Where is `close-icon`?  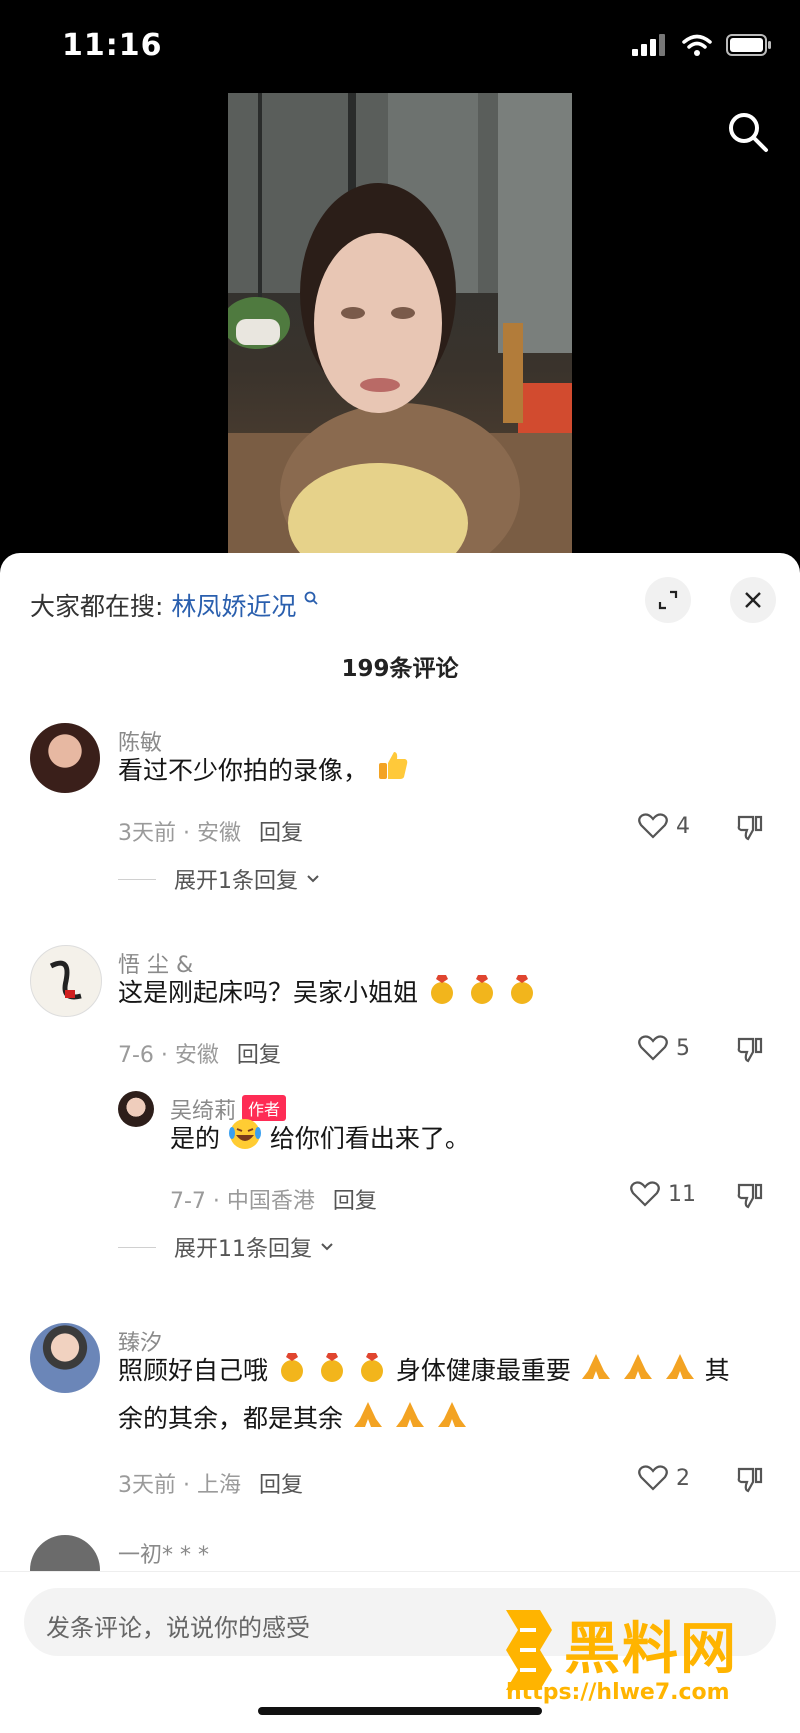 close-icon is located at coordinates (753, 600).